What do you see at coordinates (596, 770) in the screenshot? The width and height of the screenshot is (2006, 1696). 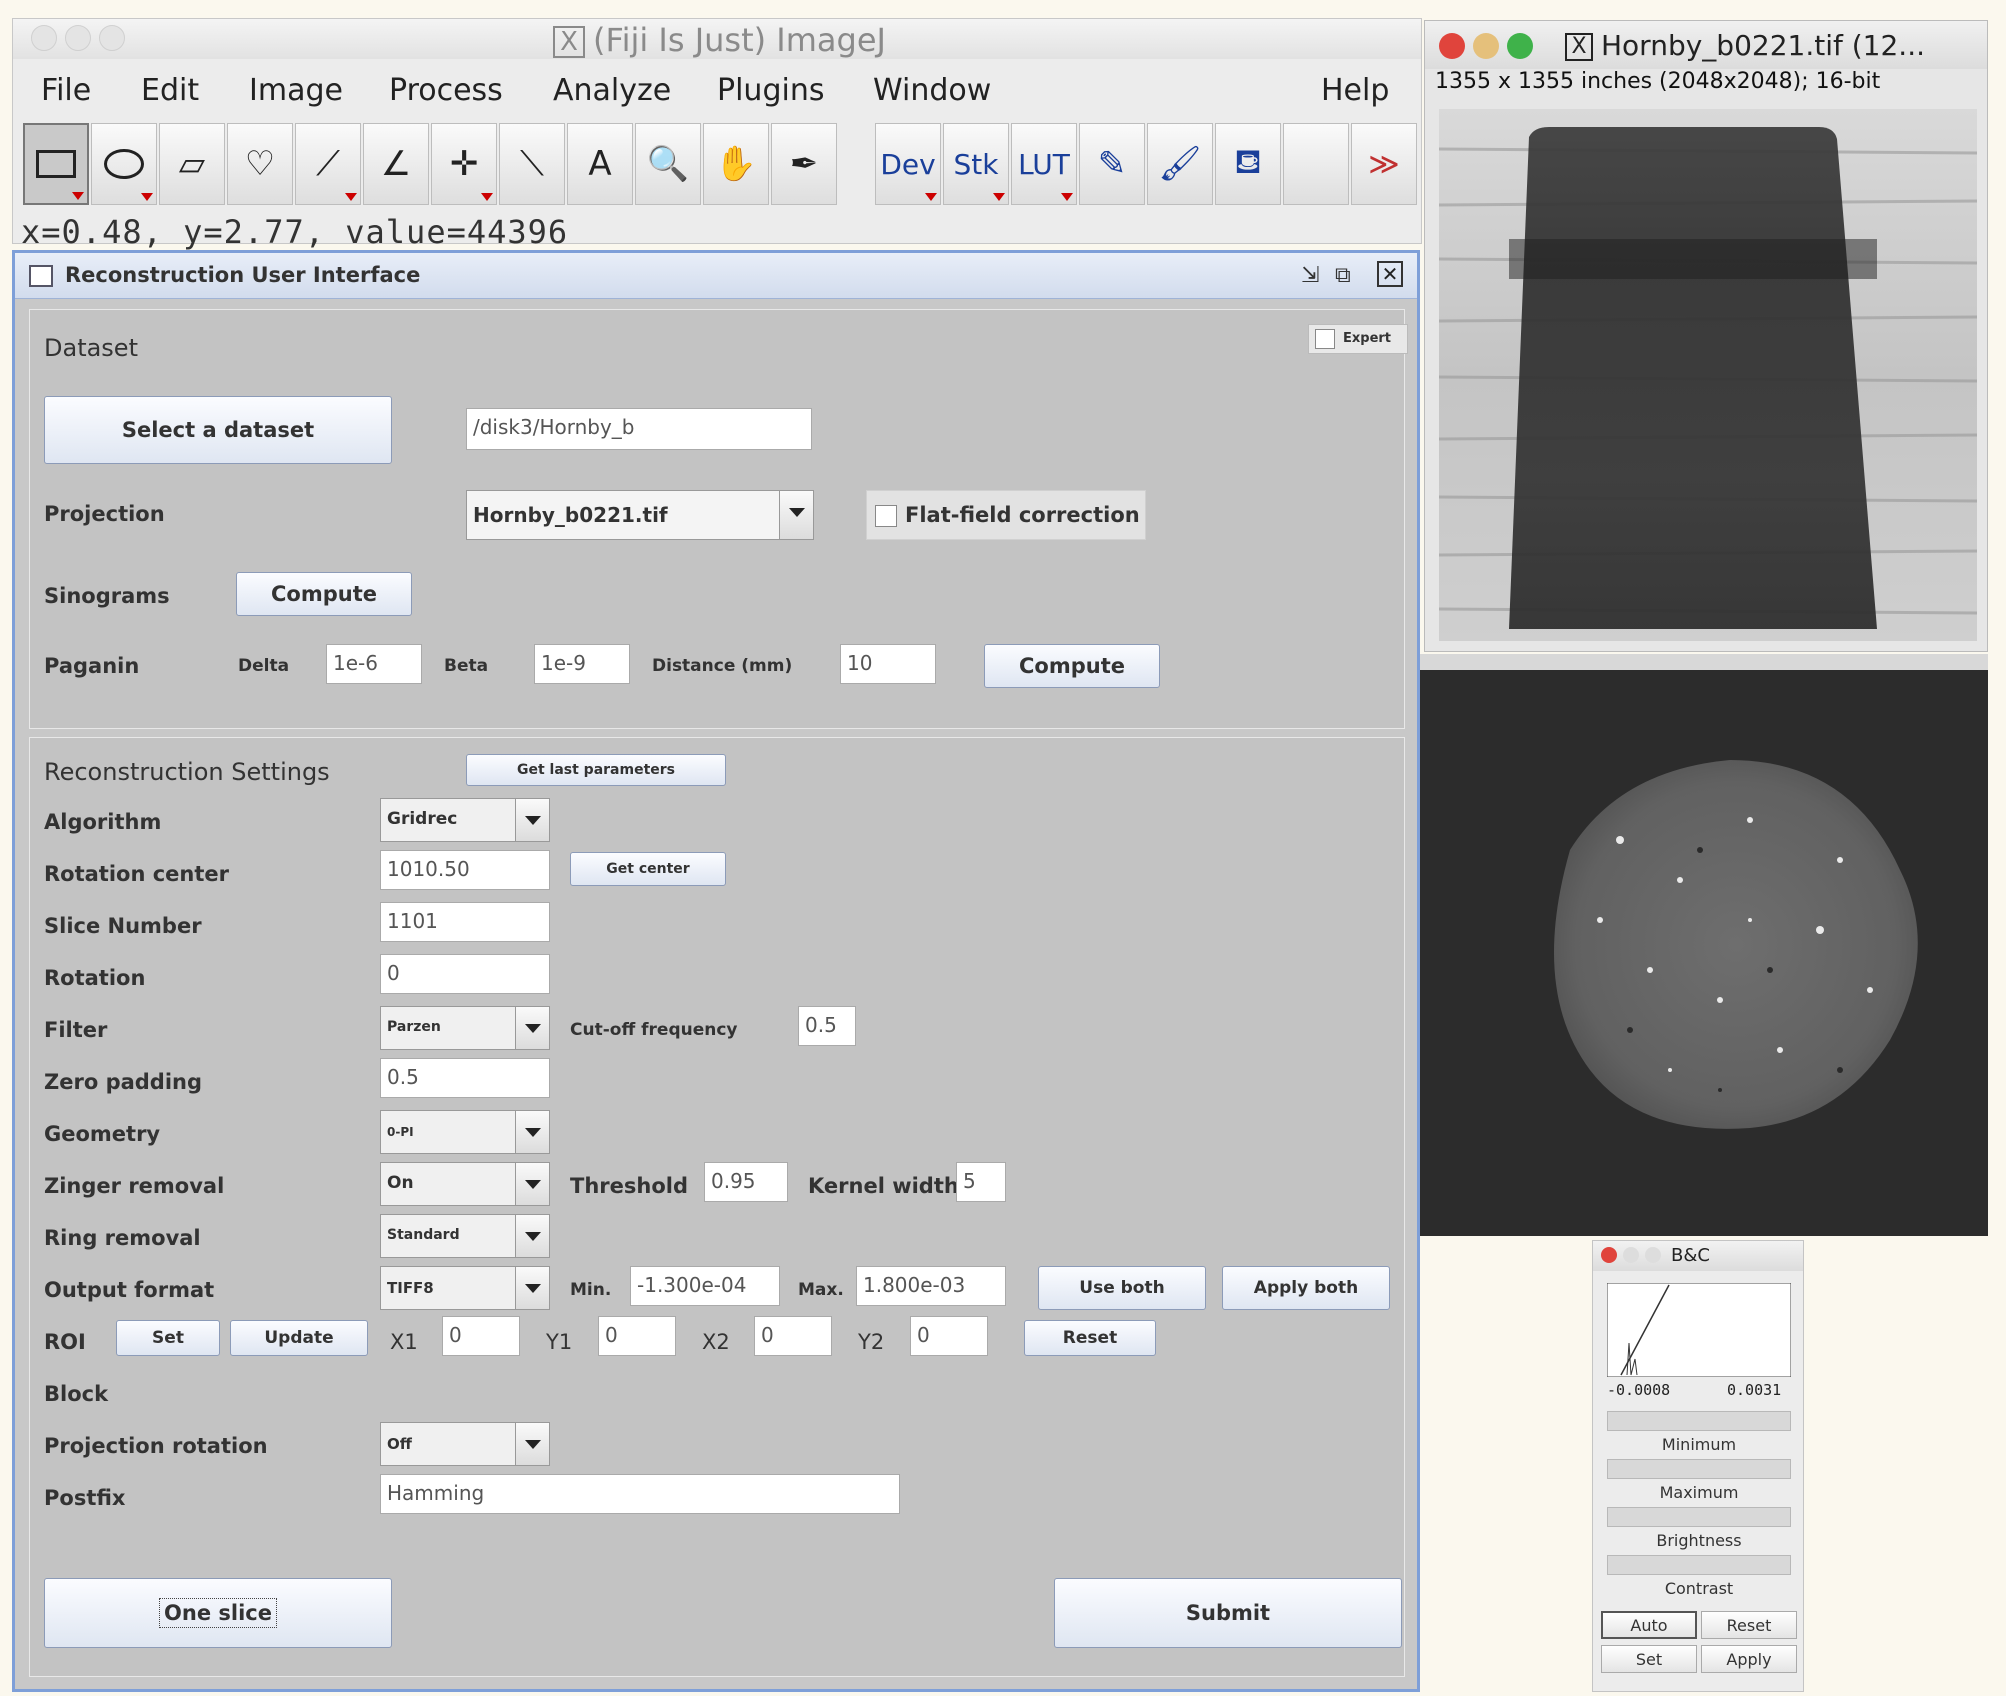 I see `get-last-parameters-button: Get last parameters` at bounding box center [596, 770].